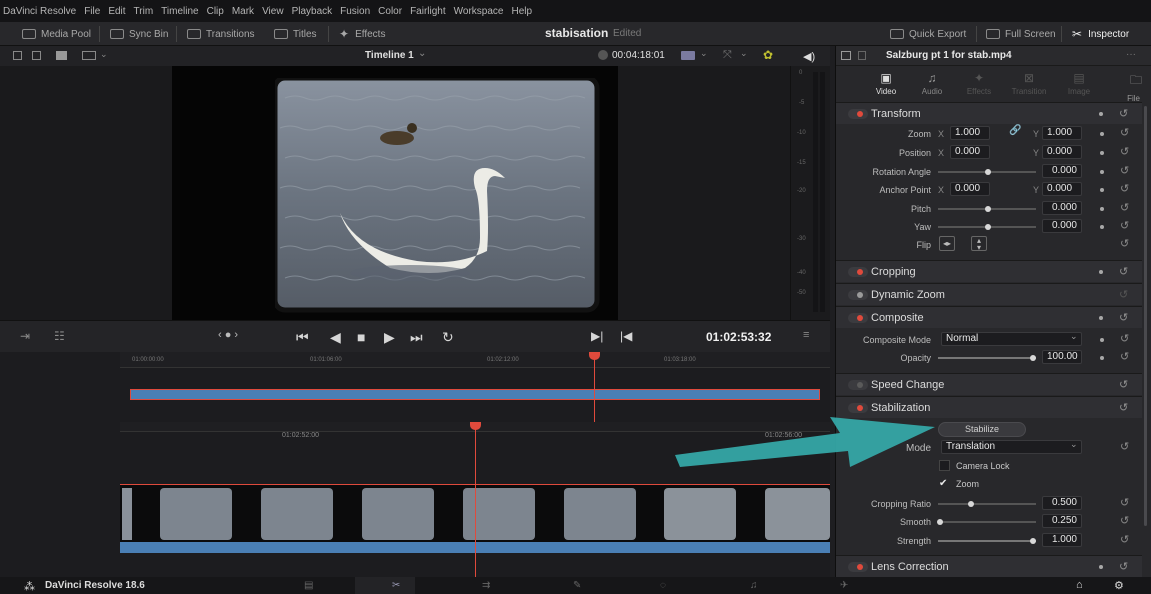  What do you see at coordinates (25, 336) in the screenshot?
I see `edit-mode-icon: ⇥` at bounding box center [25, 336].